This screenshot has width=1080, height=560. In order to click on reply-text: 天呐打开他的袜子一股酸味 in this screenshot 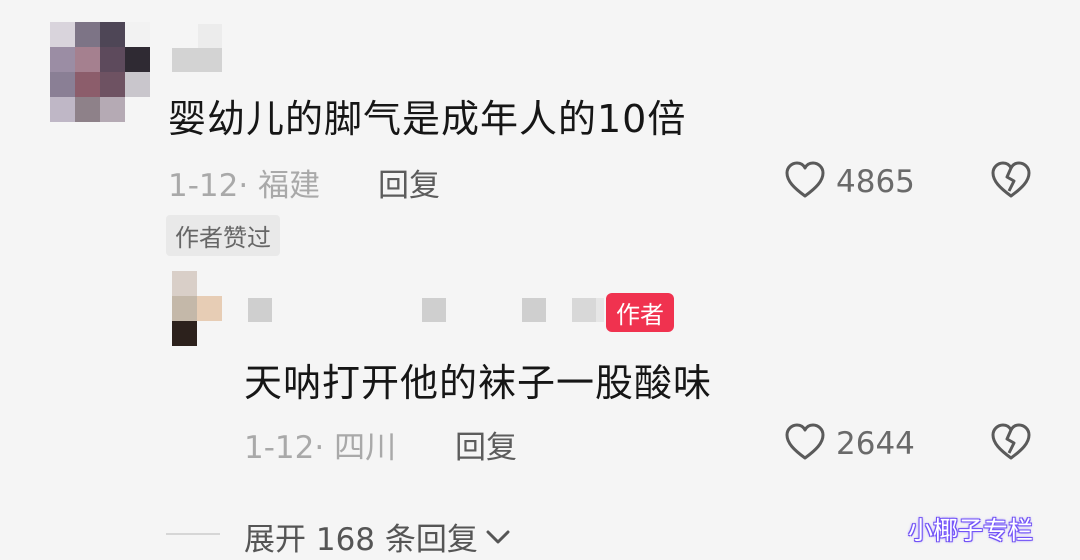, I will do `click(478, 379)`.